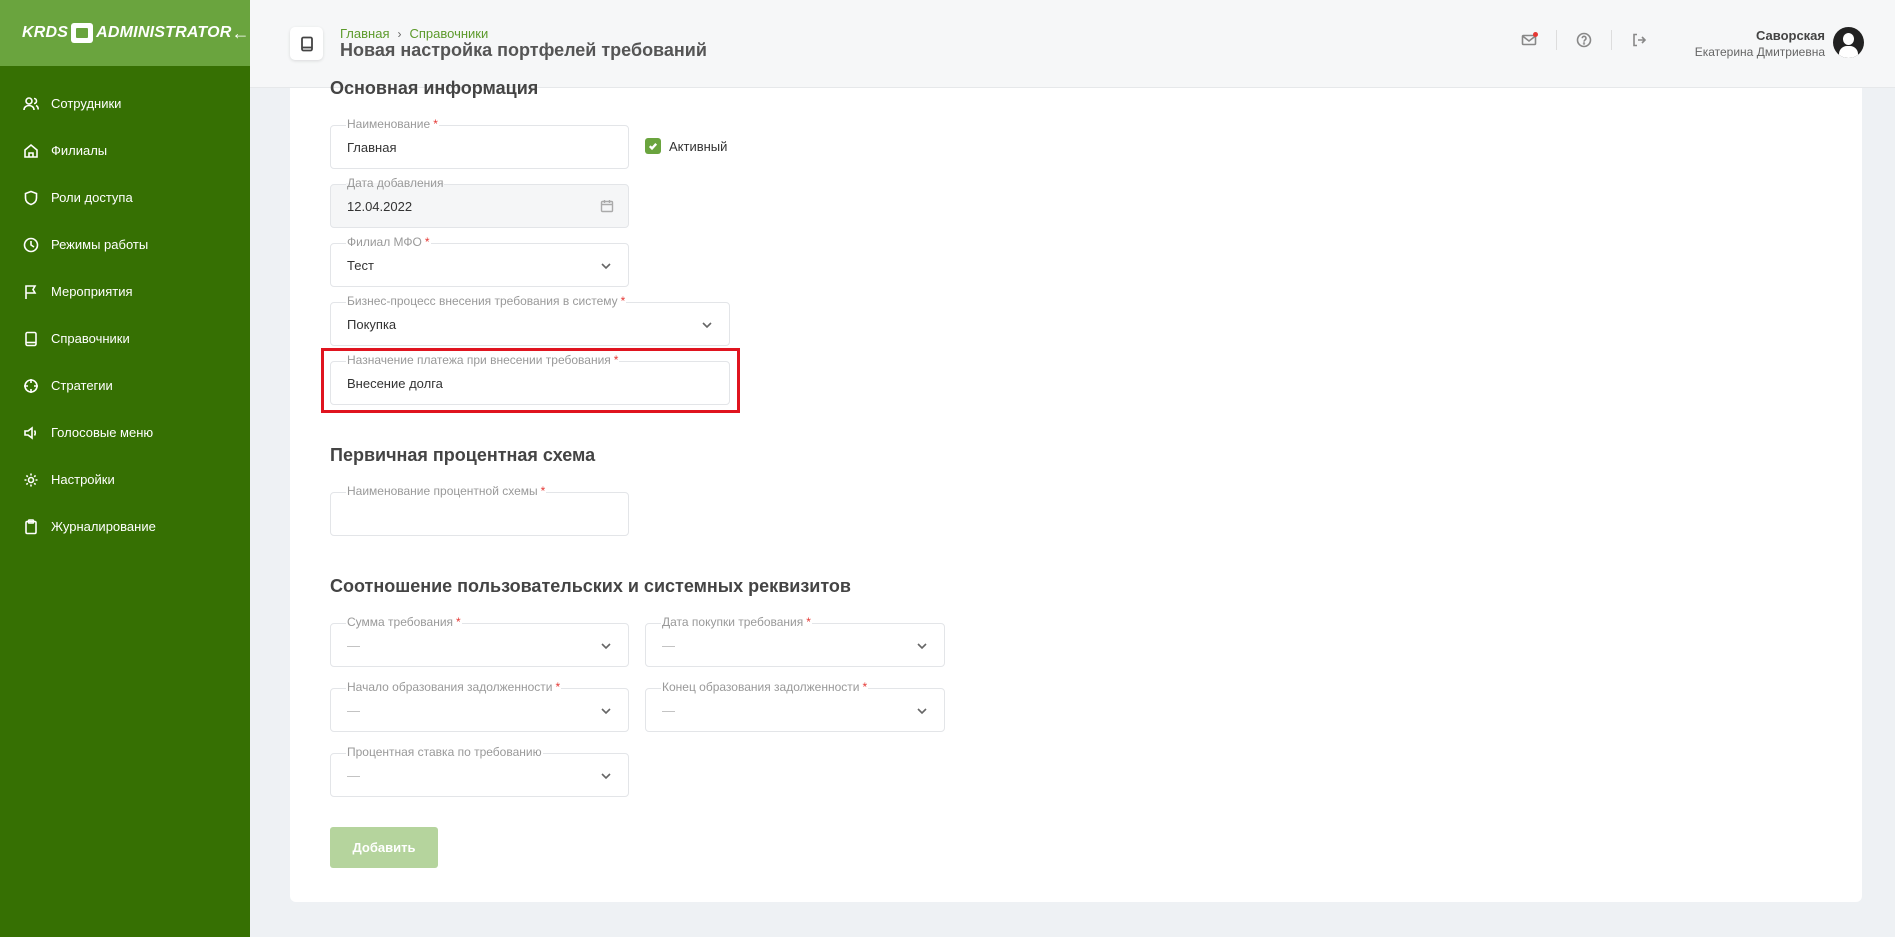 This screenshot has width=1895, height=937. I want to click on logout-icon, so click(1639, 40).